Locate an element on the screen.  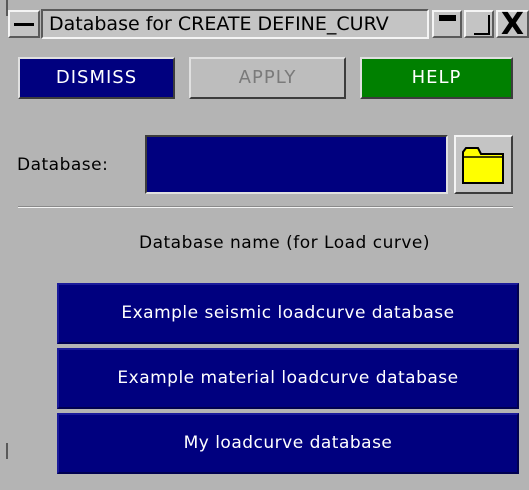
minimize-icon is located at coordinates (447, 18).